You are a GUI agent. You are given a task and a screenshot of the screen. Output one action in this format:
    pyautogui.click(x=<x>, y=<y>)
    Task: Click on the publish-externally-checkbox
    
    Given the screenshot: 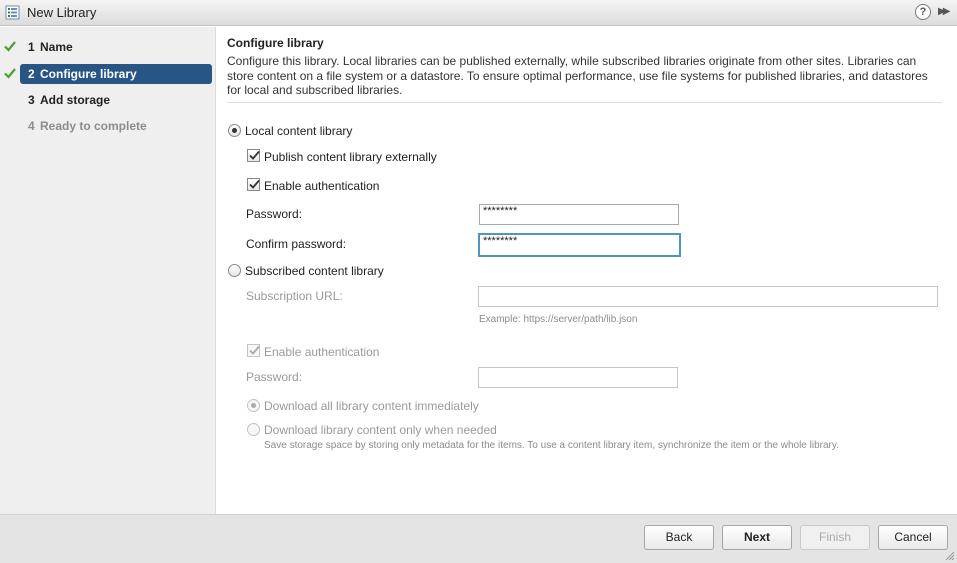 What is the action you would take?
    pyautogui.click(x=253, y=155)
    